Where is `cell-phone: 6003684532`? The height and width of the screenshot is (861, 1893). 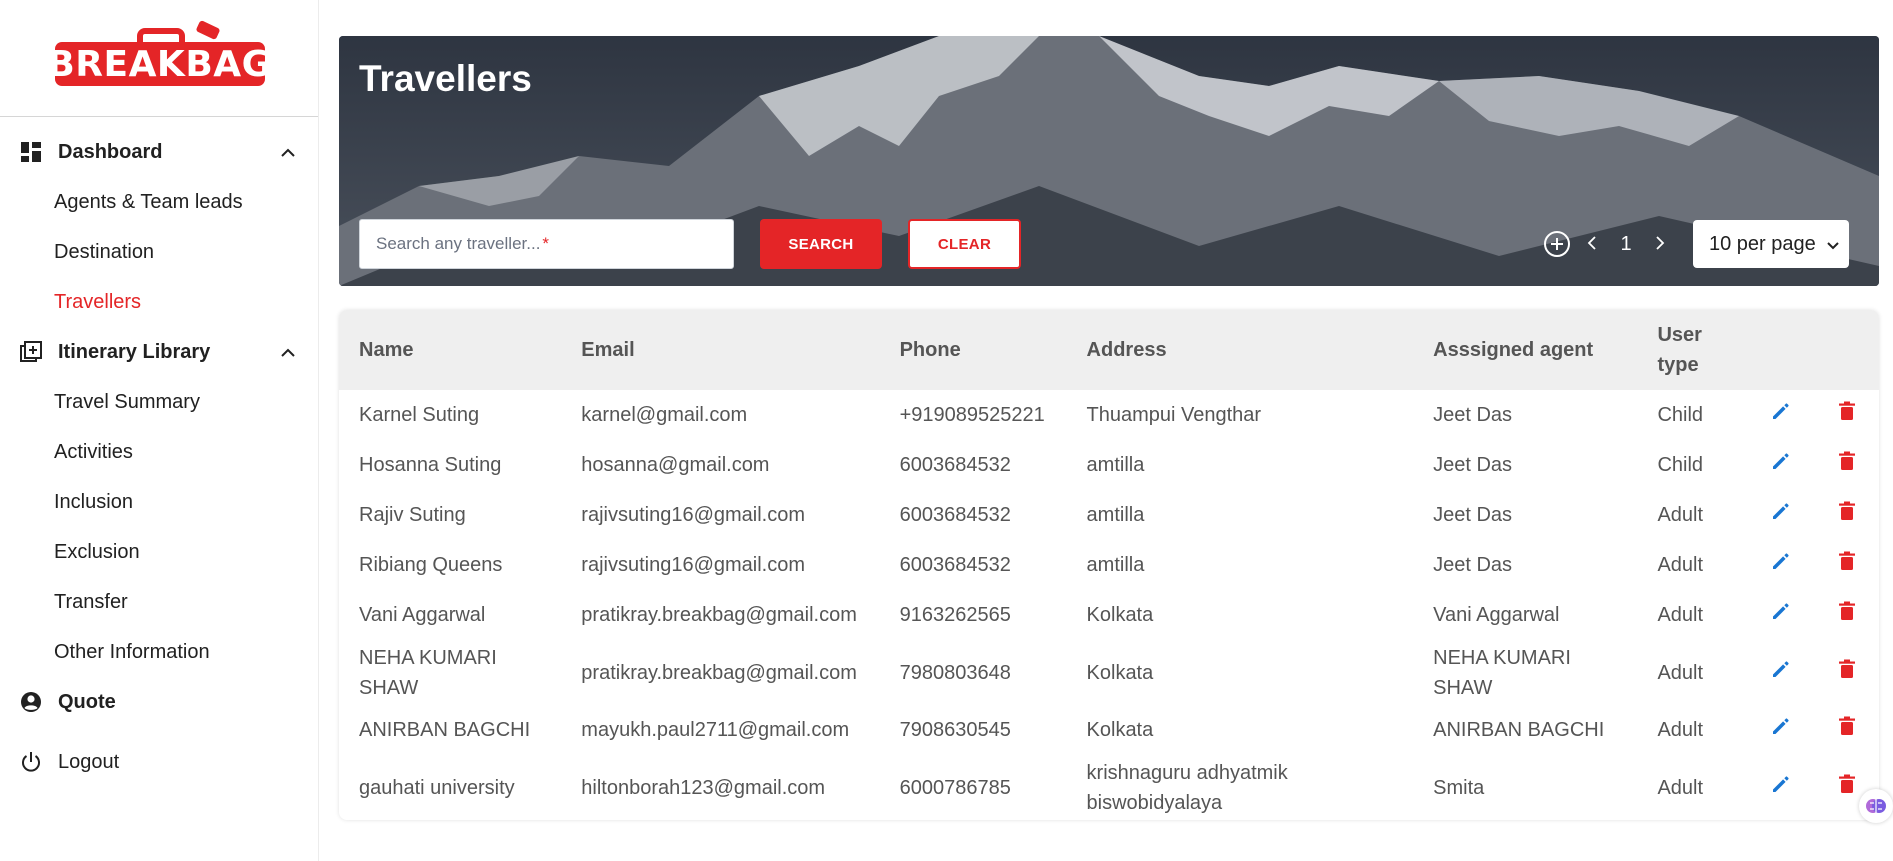 cell-phone: 6003684532 is located at coordinates (955, 465).